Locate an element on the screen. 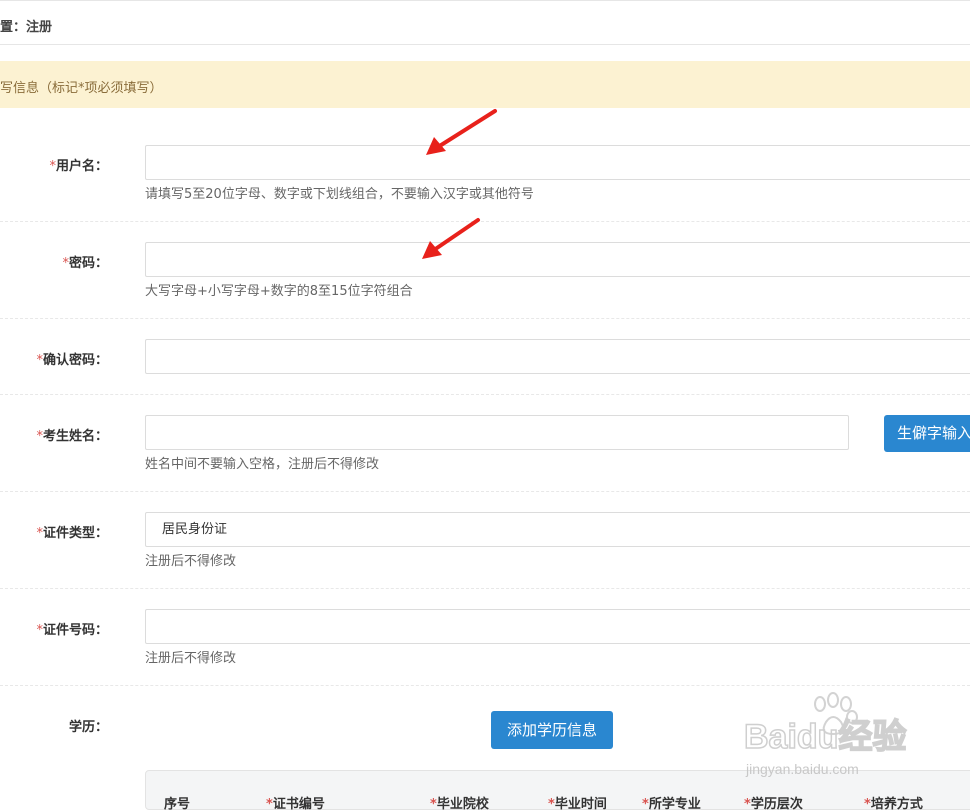  username-input is located at coordinates (557, 162).